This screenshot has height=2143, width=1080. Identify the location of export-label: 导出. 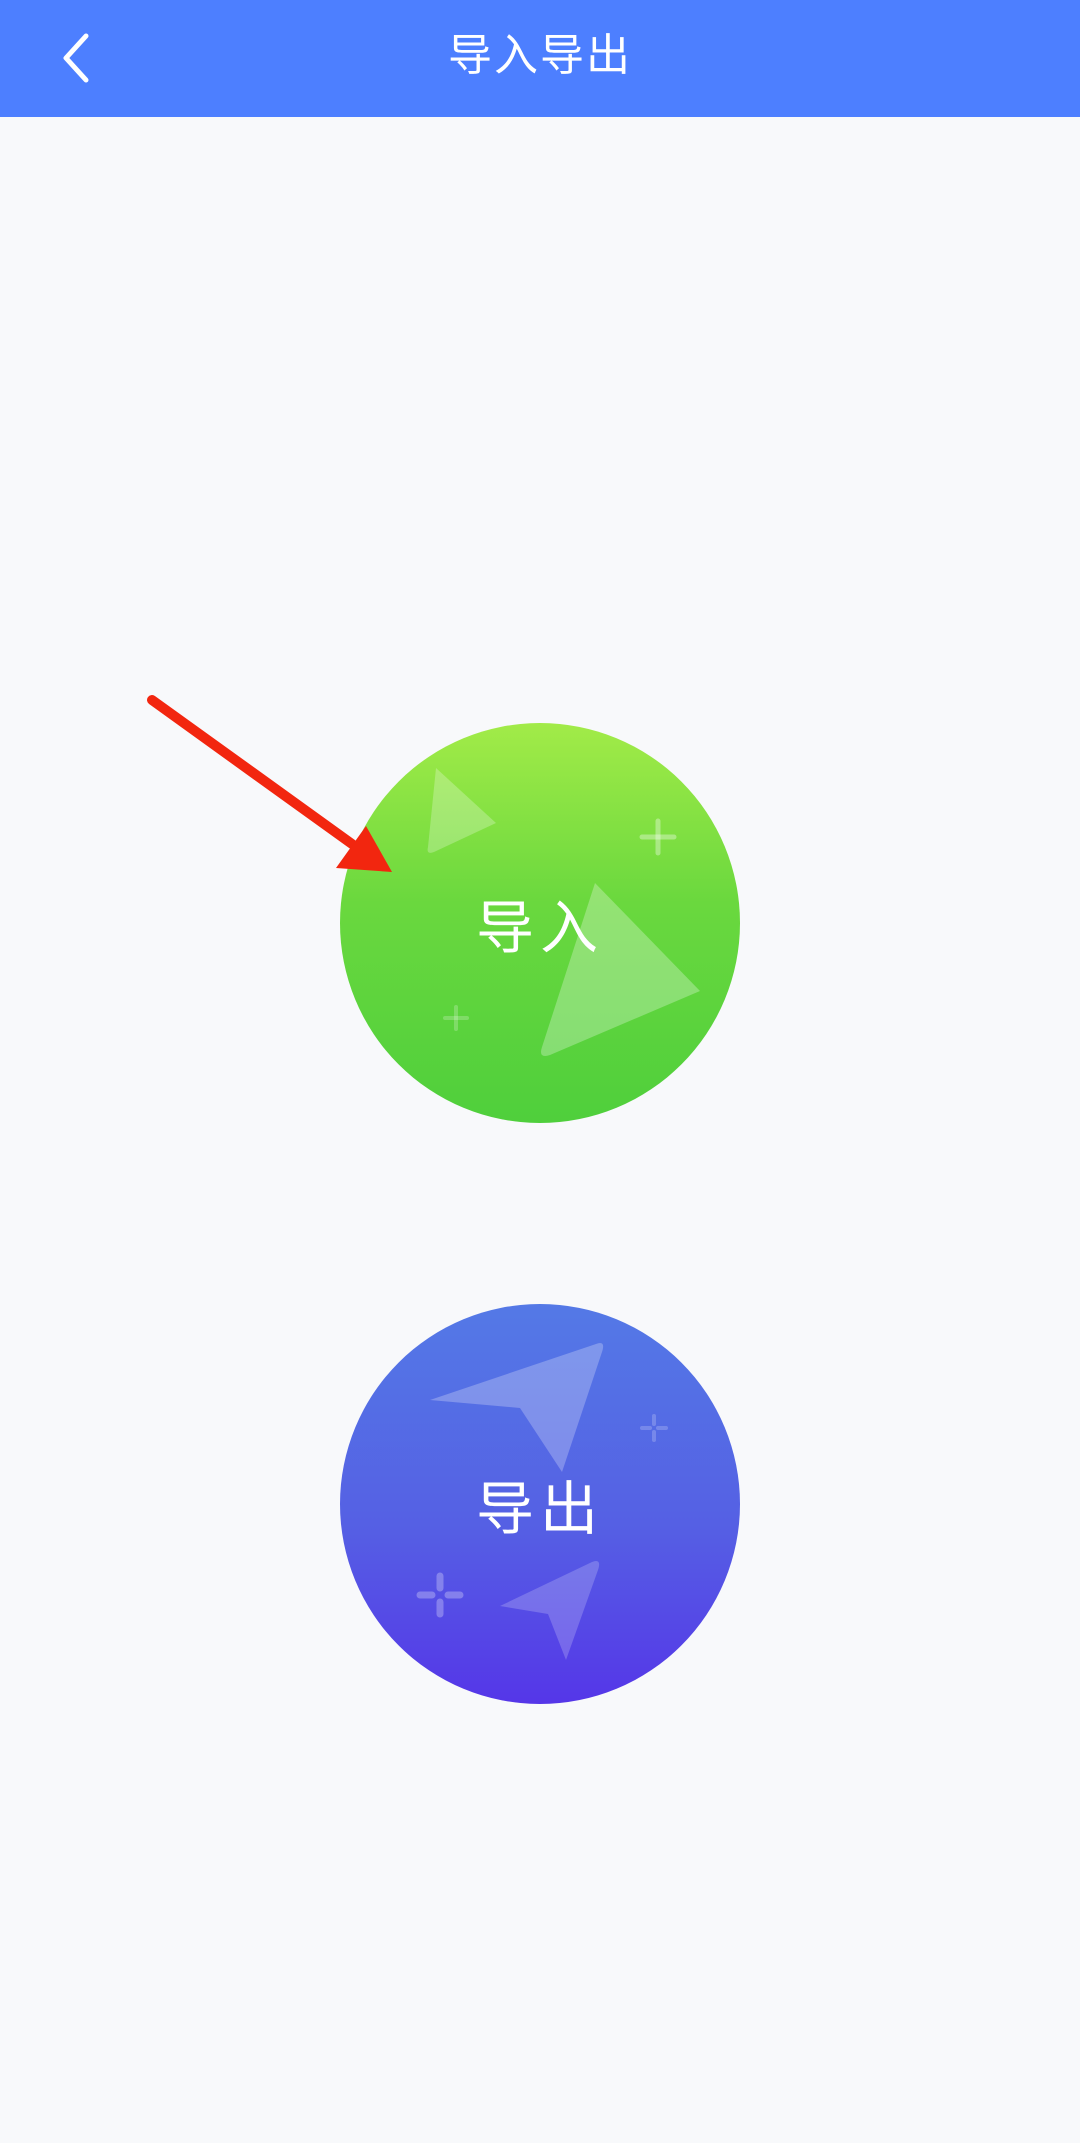
(539, 1509).